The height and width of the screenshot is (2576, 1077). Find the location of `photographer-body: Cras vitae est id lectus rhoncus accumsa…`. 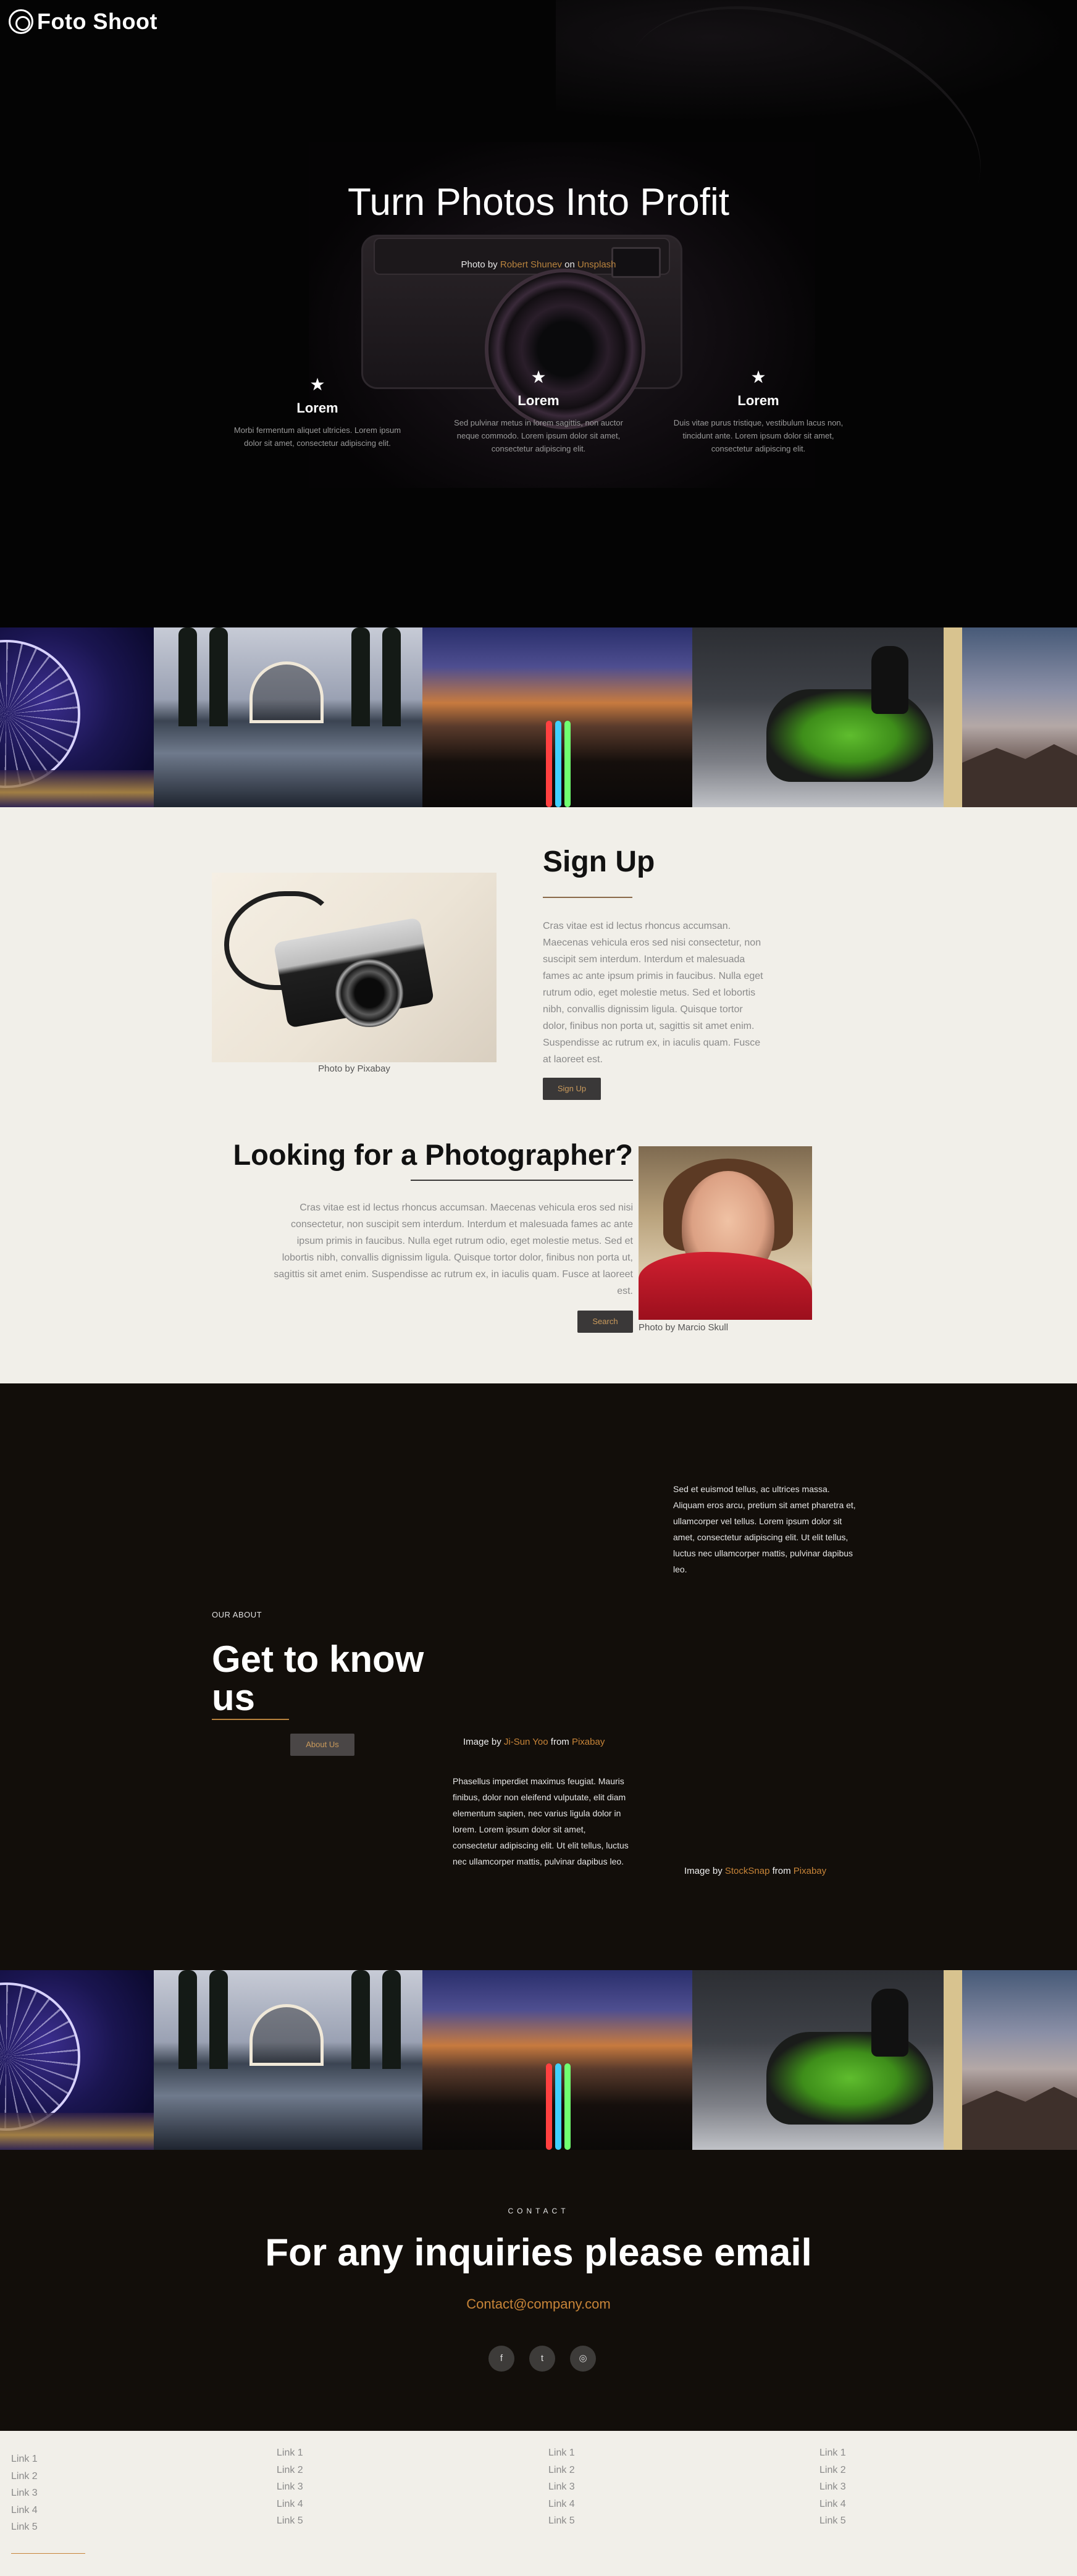

photographer-body: Cras vitae est id lectus rhoncus accumsa… is located at coordinates (453, 1249).